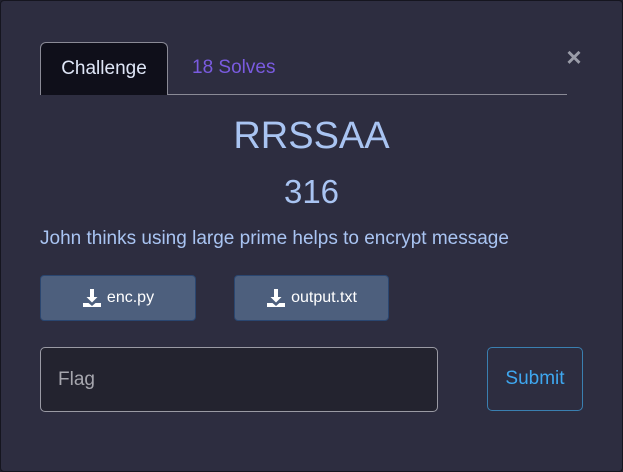  What do you see at coordinates (104, 68) in the screenshot?
I see `tab-challenge: Challenge` at bounding box center [104, 68].